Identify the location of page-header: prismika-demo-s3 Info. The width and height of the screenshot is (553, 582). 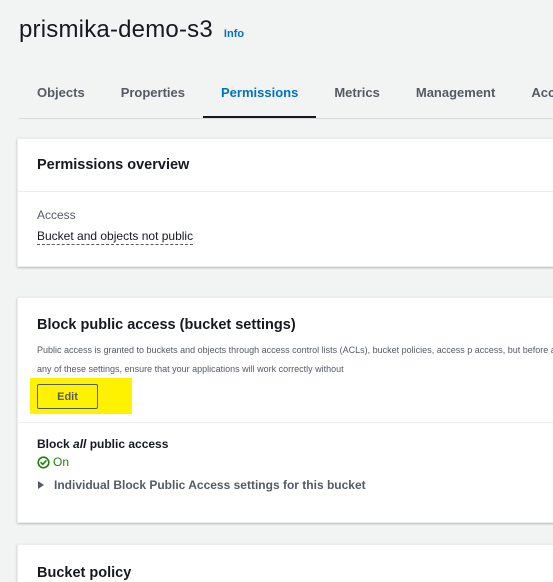
(131, 30).